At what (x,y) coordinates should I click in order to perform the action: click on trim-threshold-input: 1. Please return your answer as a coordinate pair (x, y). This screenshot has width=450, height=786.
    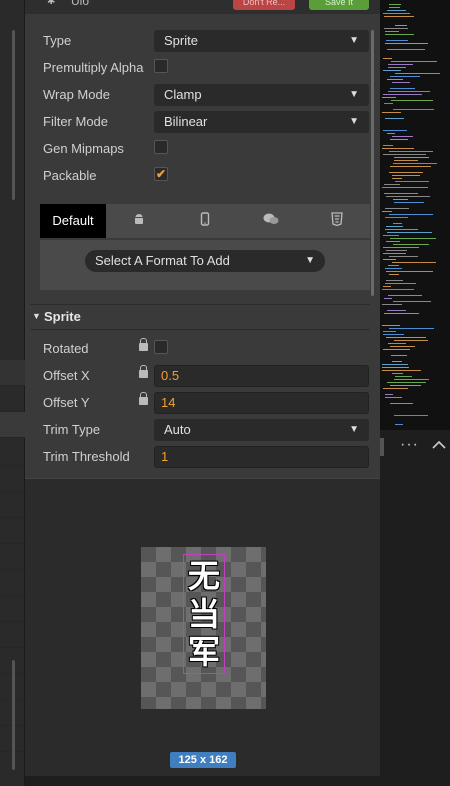
    Looking at the image, I should click on (261, 457).